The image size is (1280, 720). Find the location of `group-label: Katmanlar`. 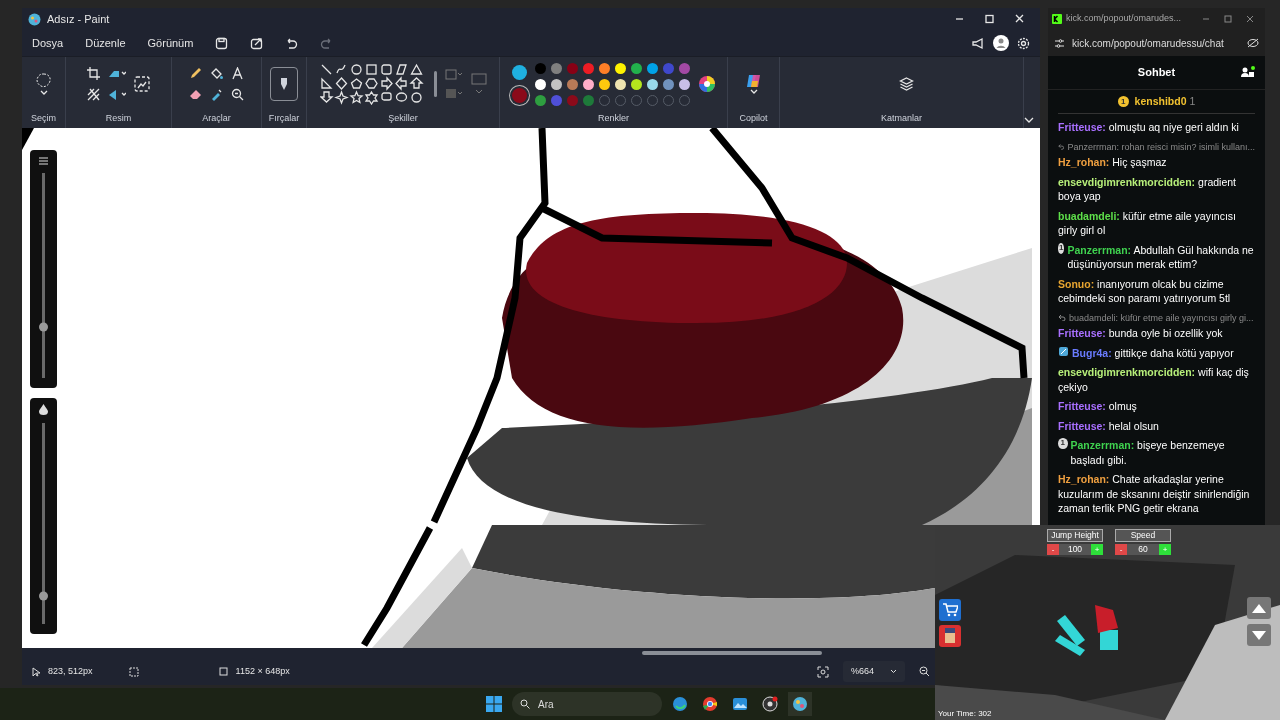

group-label: Katmanlar is located at coordinates (901, 118).